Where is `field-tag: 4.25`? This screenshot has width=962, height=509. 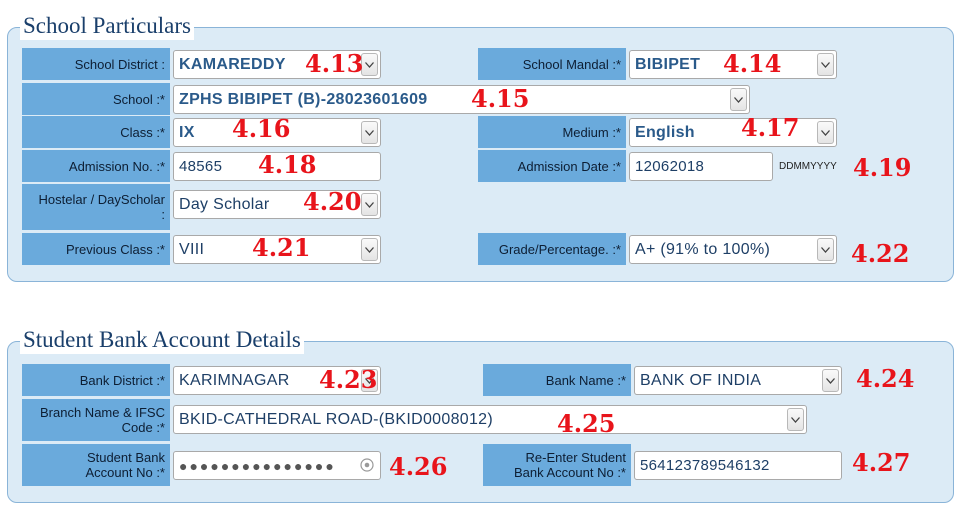
field-tag: 4.25 is located at coordinates (586, 423).